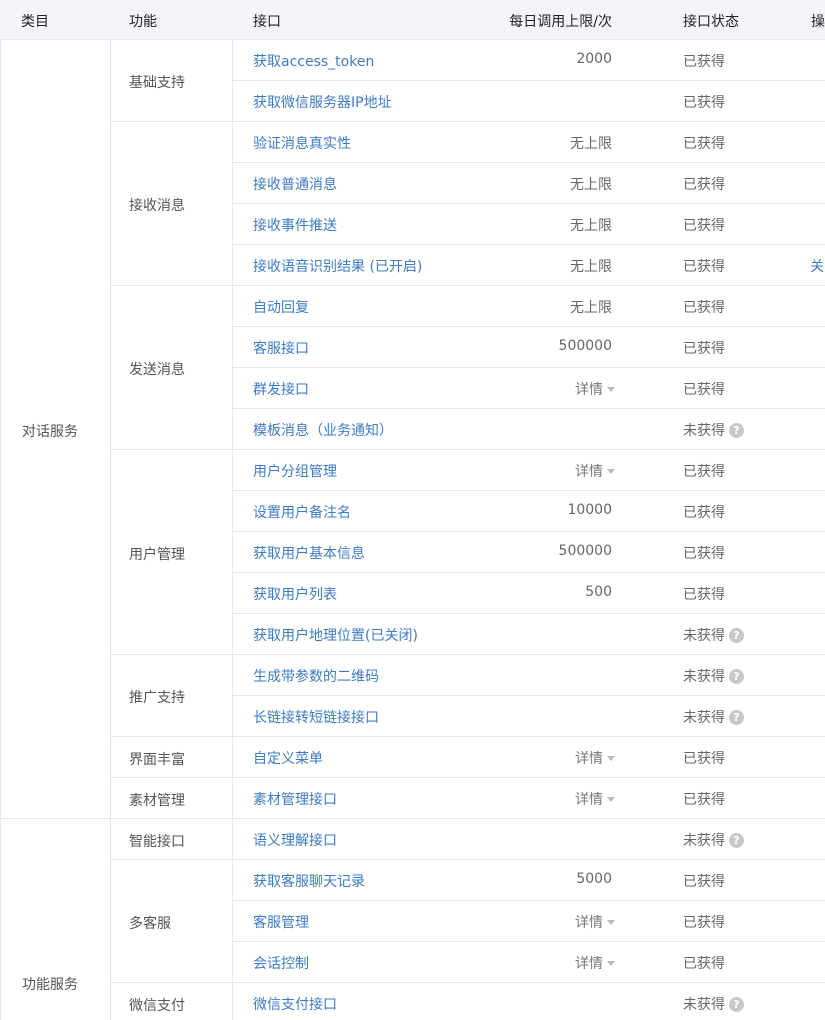 The image size is (825, 1020). Describe the element at coordinates (288, 758) in the screenshot. I see `api-link: 自定义菜单` at that location.